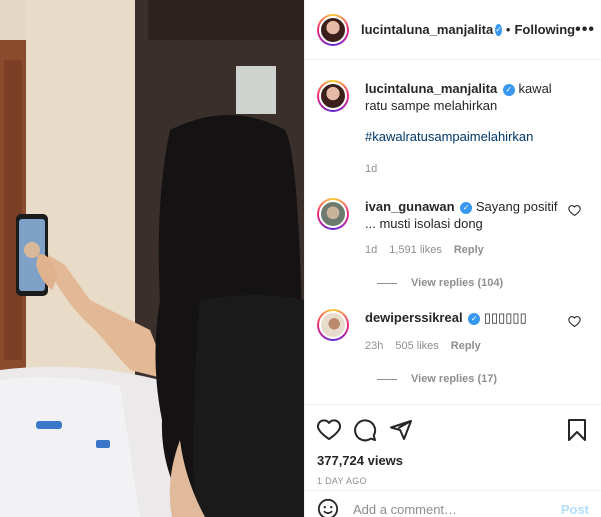 The image size is (601, 517). Describe the element at coordinates (449, 136) in the screenshot. I see `caption-hashtag: #kawalratusampaimelahirkan` at that location.